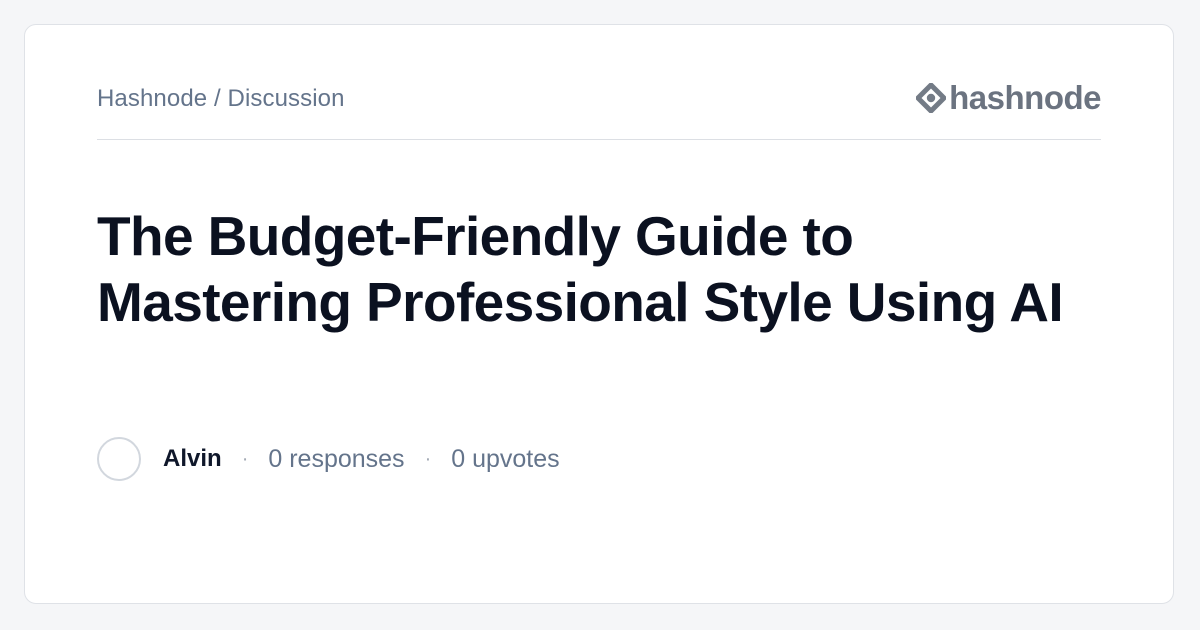  I want to click on brand-name: hashnode, so click(1025, 97).